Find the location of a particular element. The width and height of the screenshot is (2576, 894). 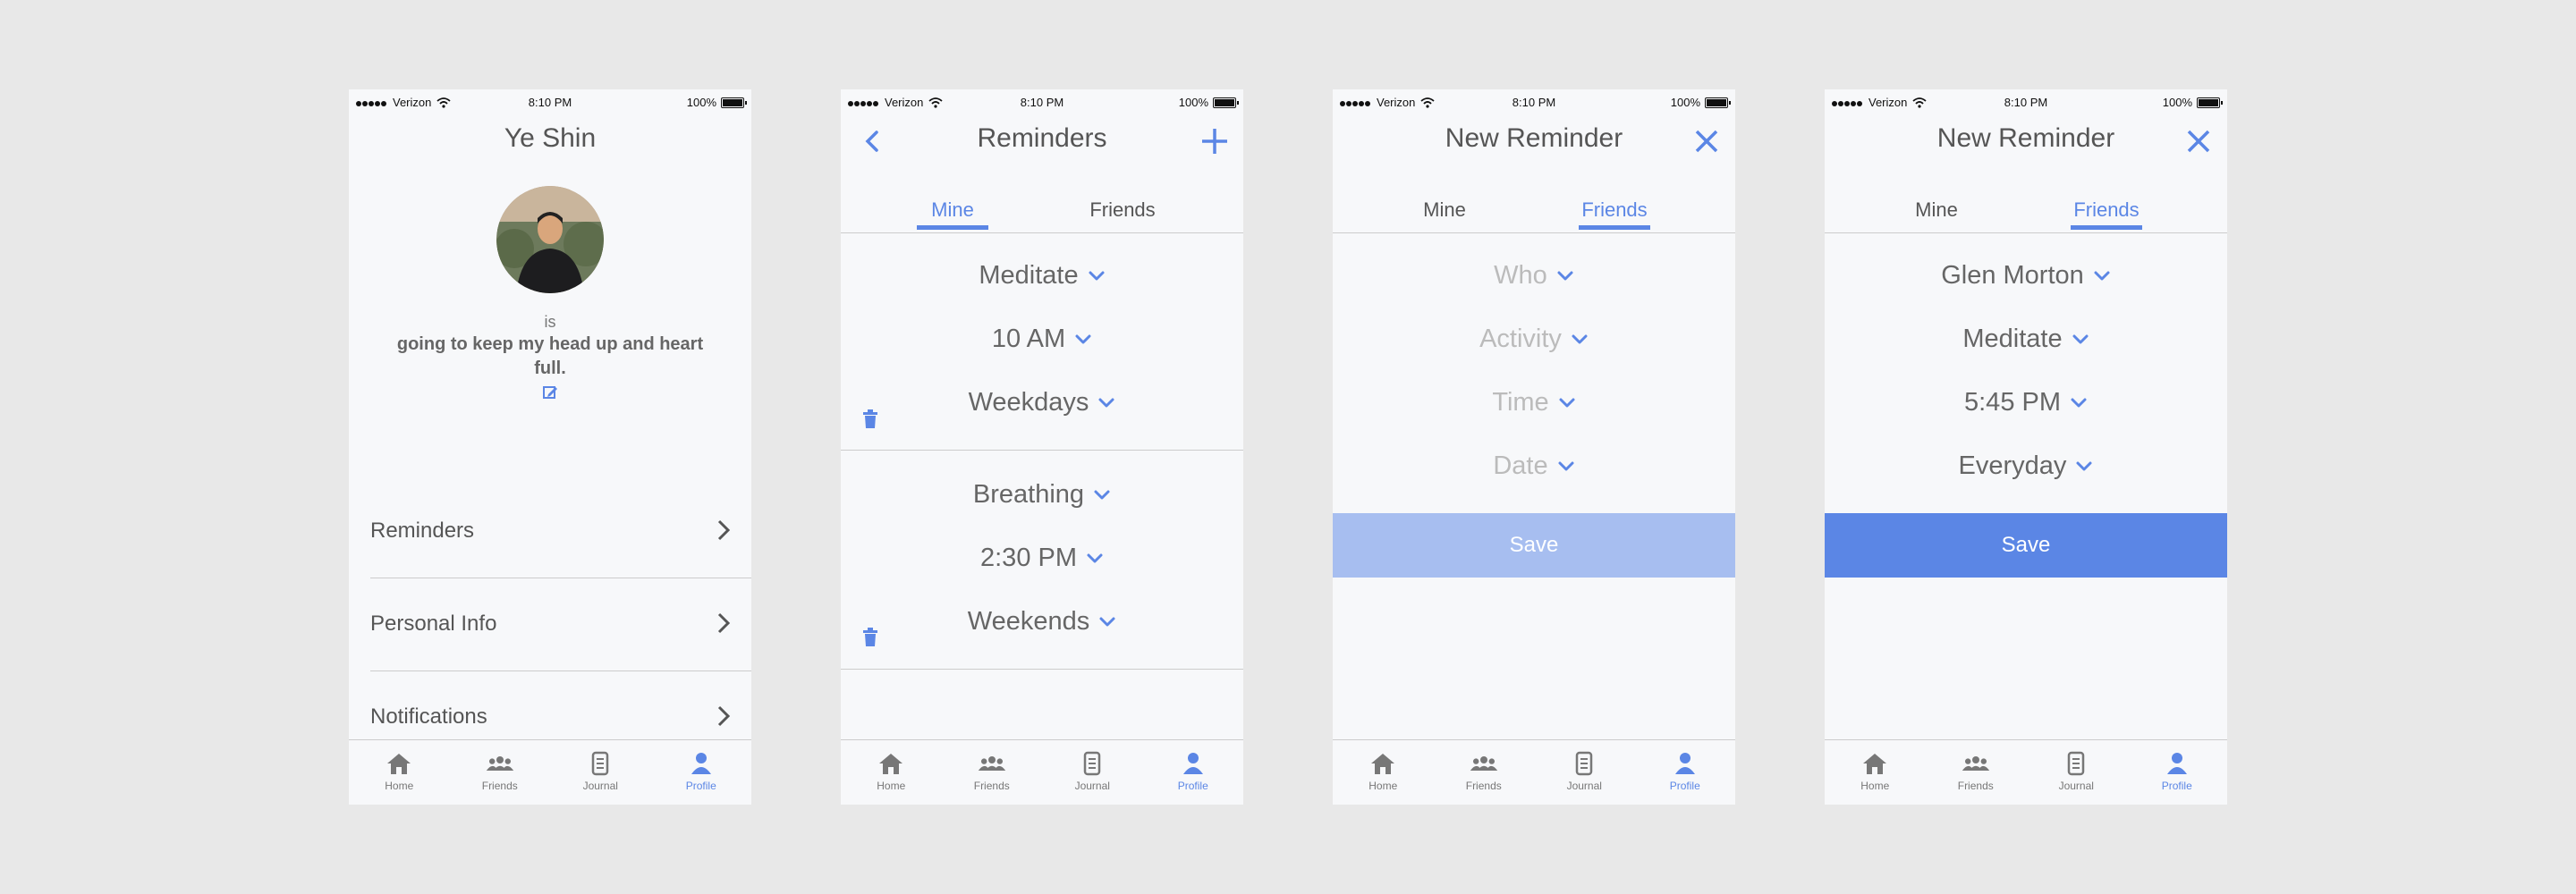

date-dropdown: Everyday is located at coordinates (2026, 466).